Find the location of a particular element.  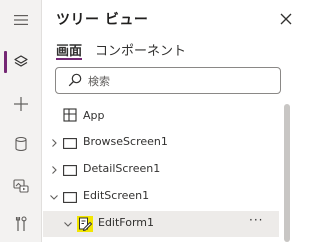

tools-icon is located at coordinates (21, 223).